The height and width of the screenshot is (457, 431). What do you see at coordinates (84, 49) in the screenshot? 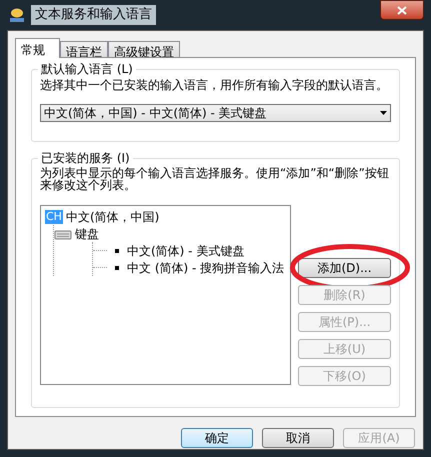
I see `tab: 语言栏` at bounding box center [84, 49].